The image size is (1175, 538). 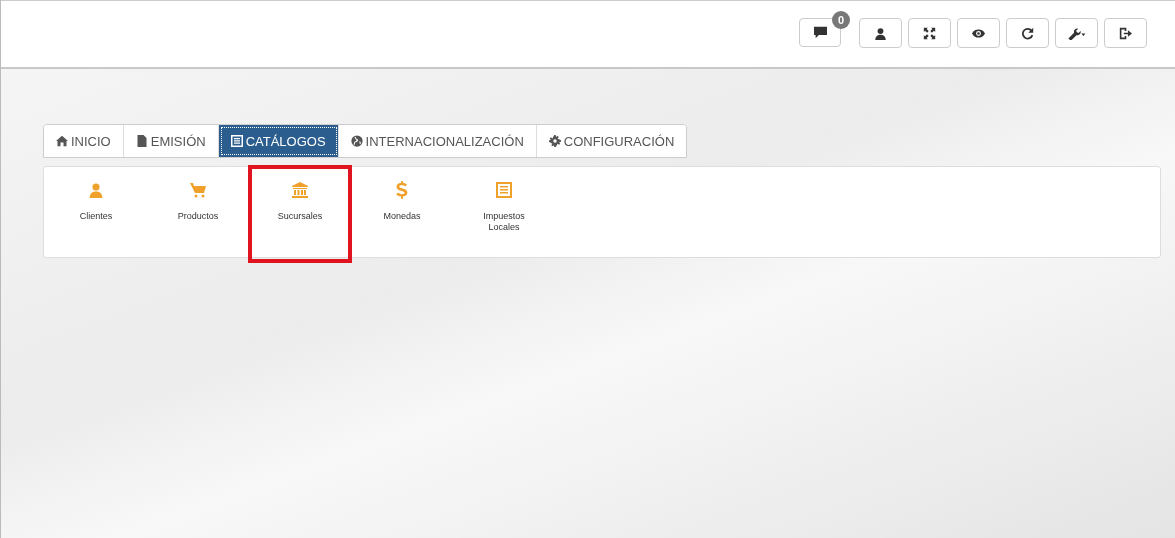 I want to click on bank-icon, so click(x=300, y=190).